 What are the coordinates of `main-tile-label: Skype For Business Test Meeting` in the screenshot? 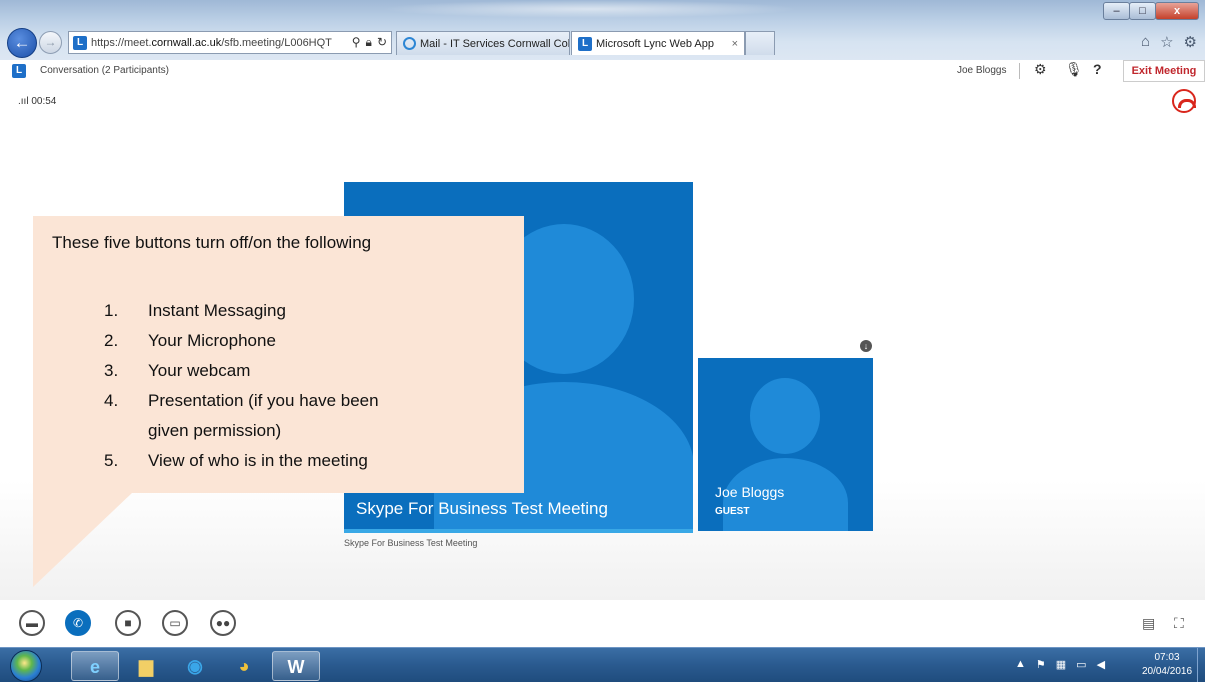 It's located at (482, 508).